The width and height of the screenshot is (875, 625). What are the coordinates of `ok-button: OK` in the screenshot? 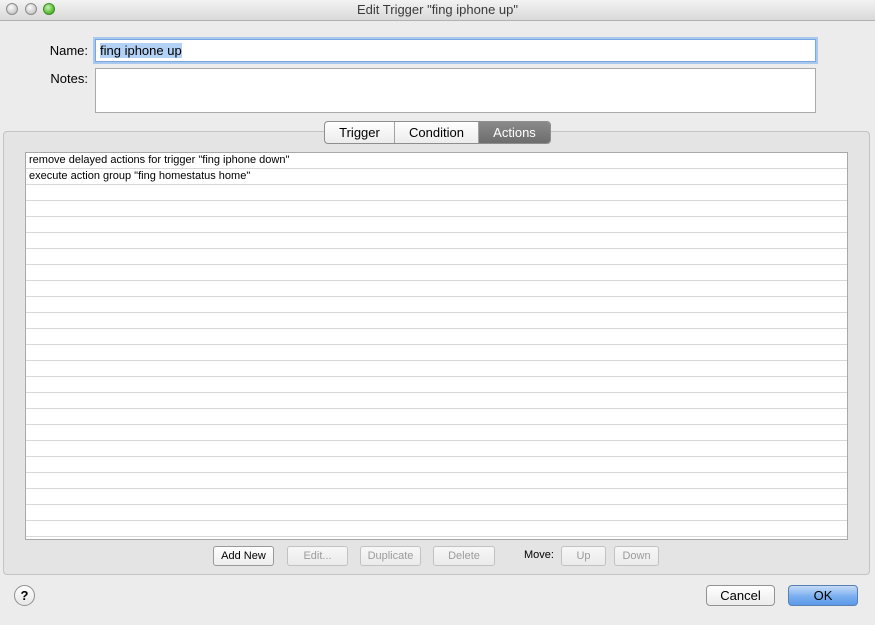 It's located at (823, 595).